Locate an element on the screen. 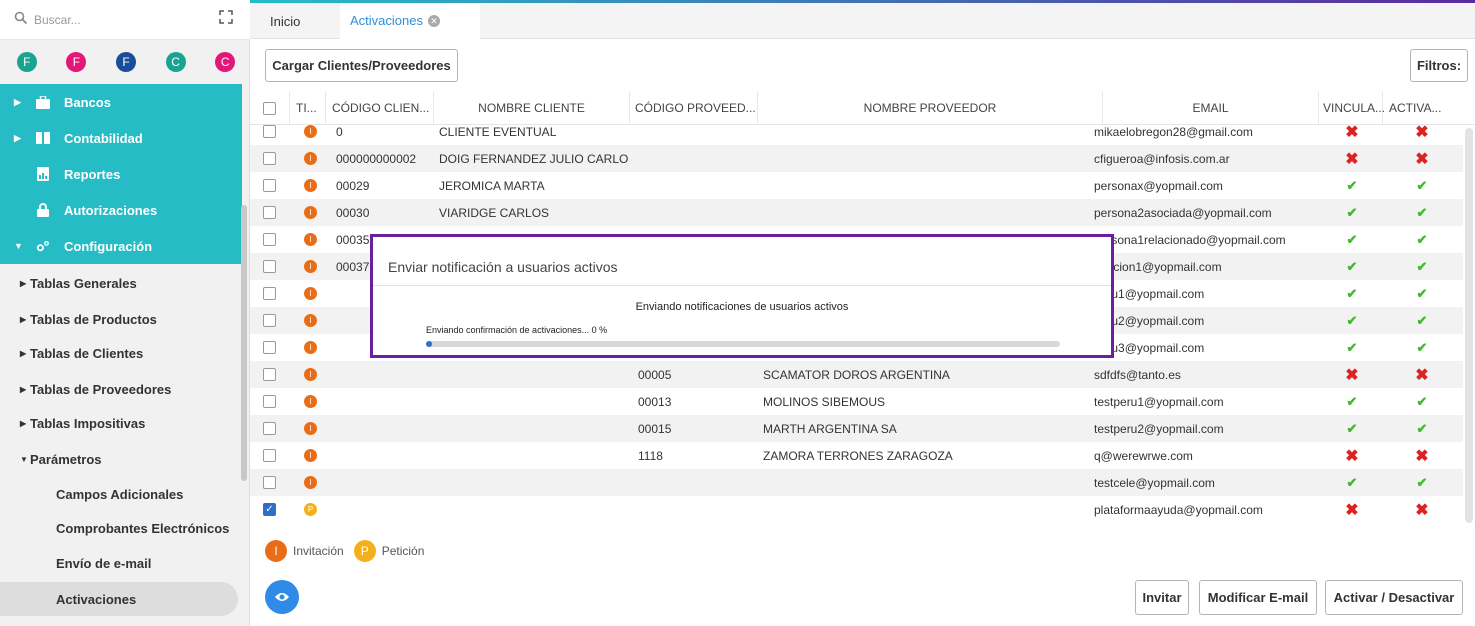  avatar-slot: F is located at coordinates (27, 62).